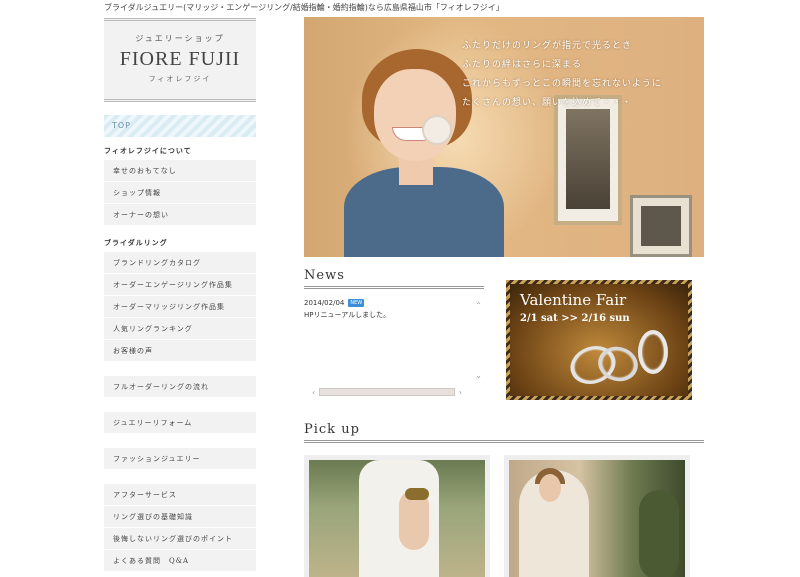  Describe the element at coordinates (394, 278) in the screenshot. I see `news-title: News` at that location.